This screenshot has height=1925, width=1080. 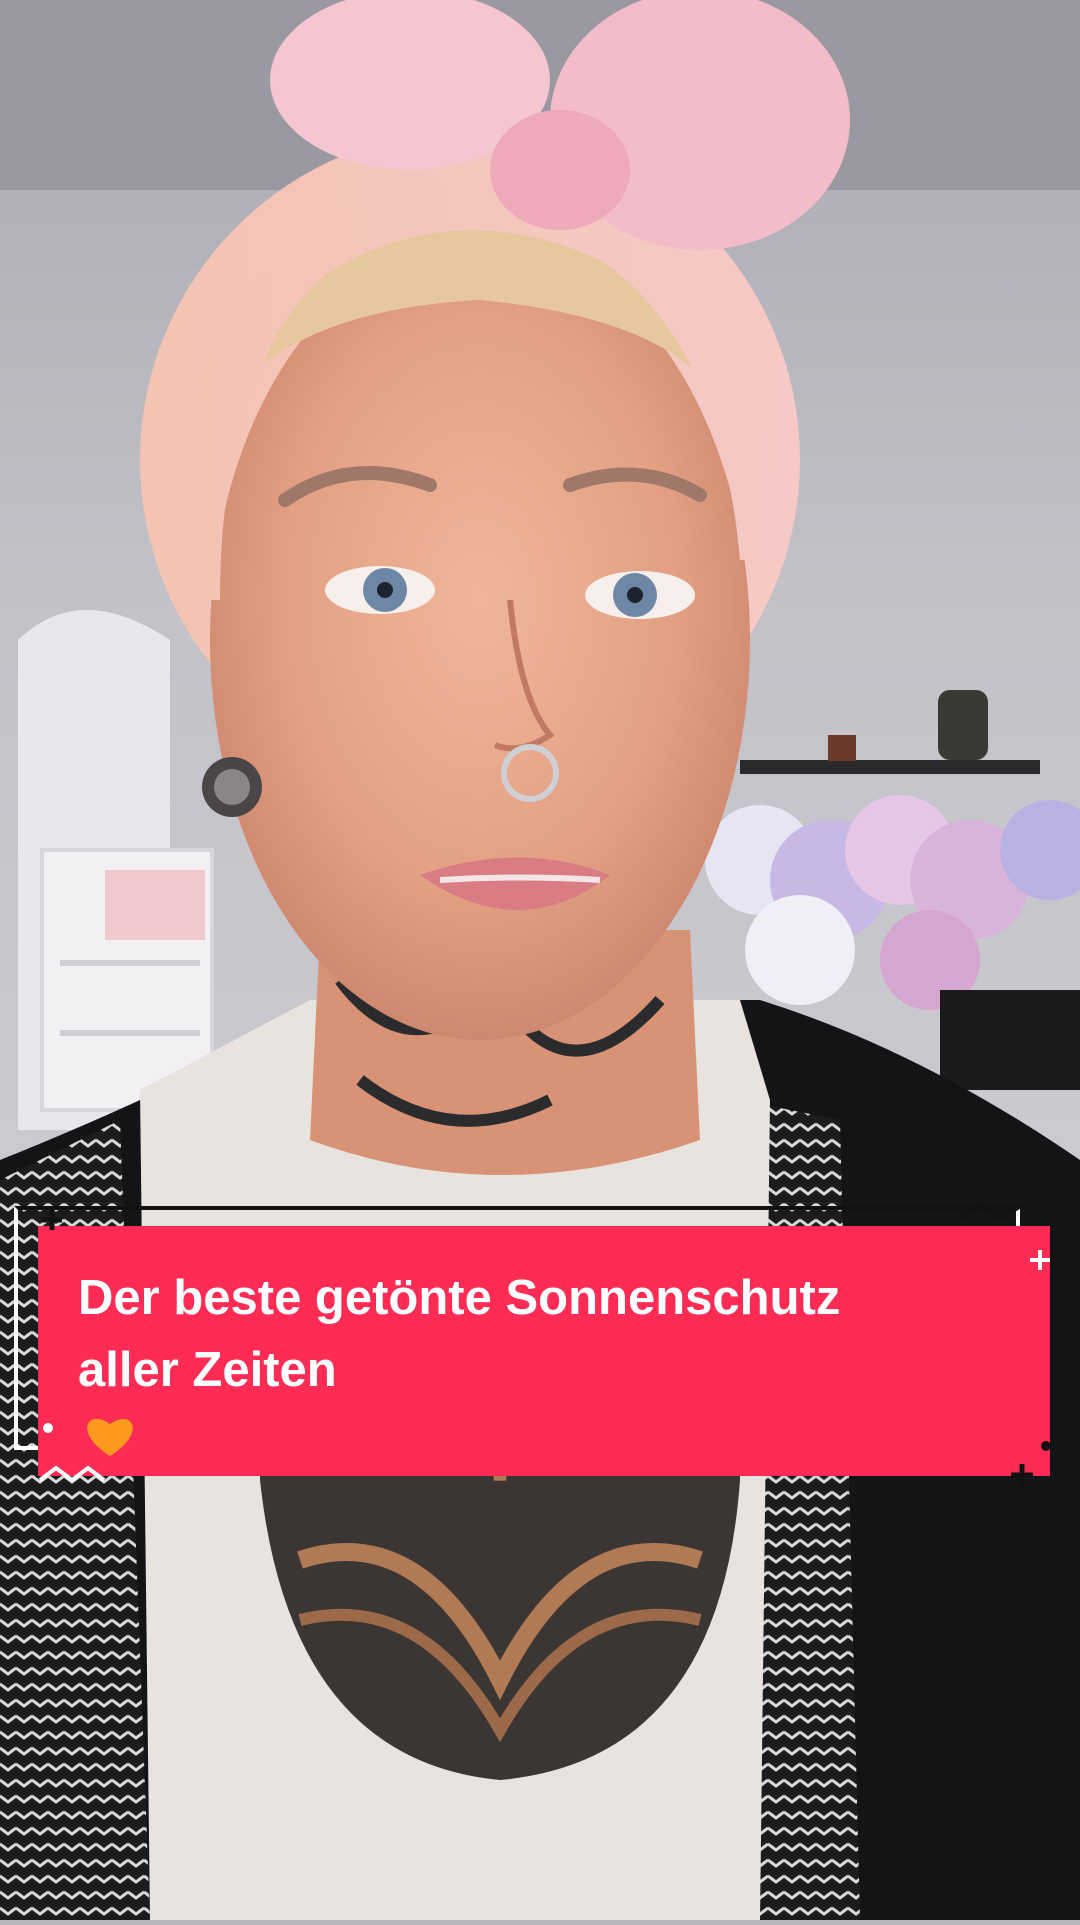 I want to click on caption-line-1: Der beste getönte Sonnenschutz, so click(x=459, y=1298).